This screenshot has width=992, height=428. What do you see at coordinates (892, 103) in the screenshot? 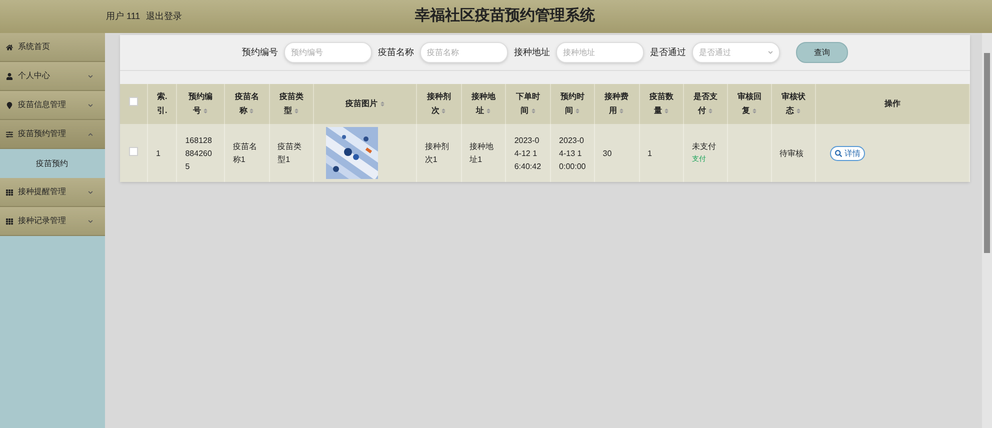
I see `column-header: 操作` at bounding box center [892, 103].